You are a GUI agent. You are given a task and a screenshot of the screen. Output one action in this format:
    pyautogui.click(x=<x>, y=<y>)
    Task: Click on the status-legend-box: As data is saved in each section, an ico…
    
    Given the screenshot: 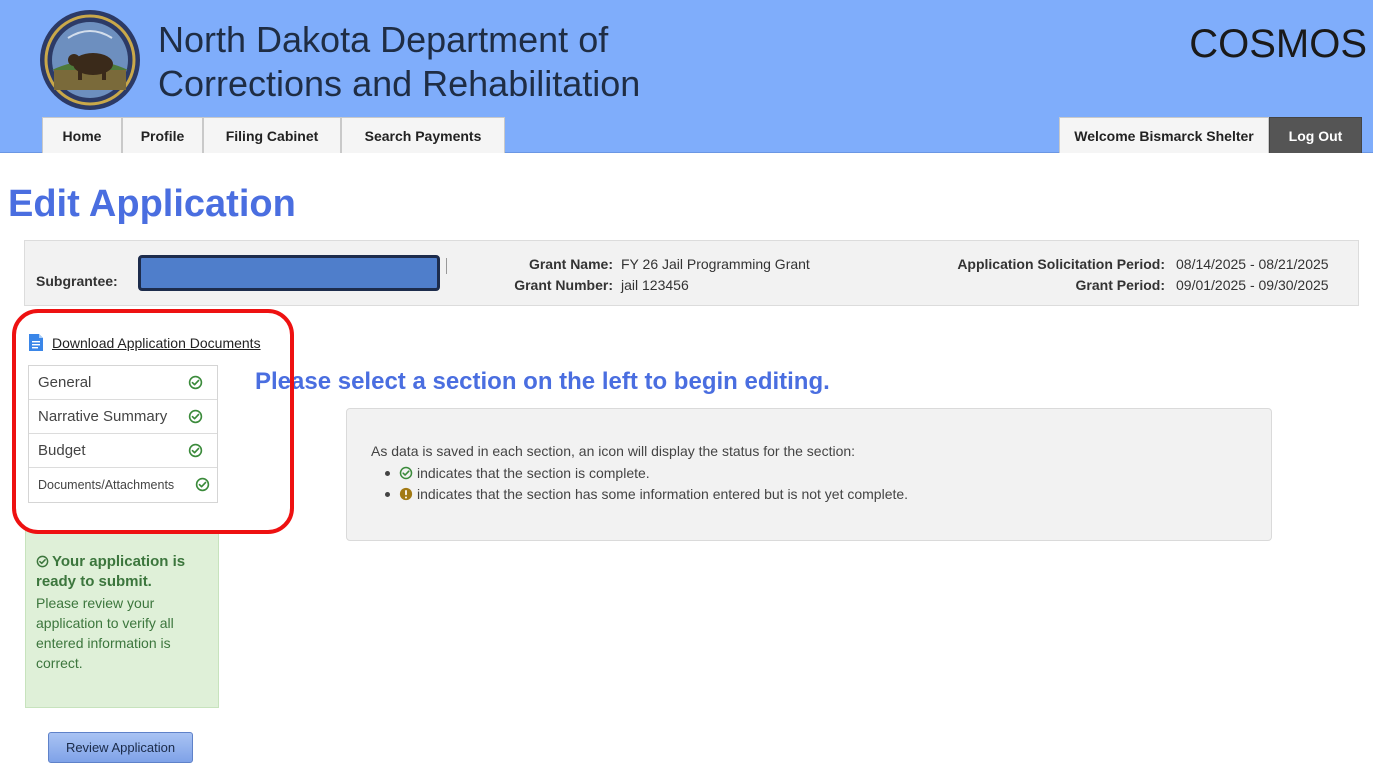 What is the action you would take?
    pyautogui.click(x=809, y=474)
    